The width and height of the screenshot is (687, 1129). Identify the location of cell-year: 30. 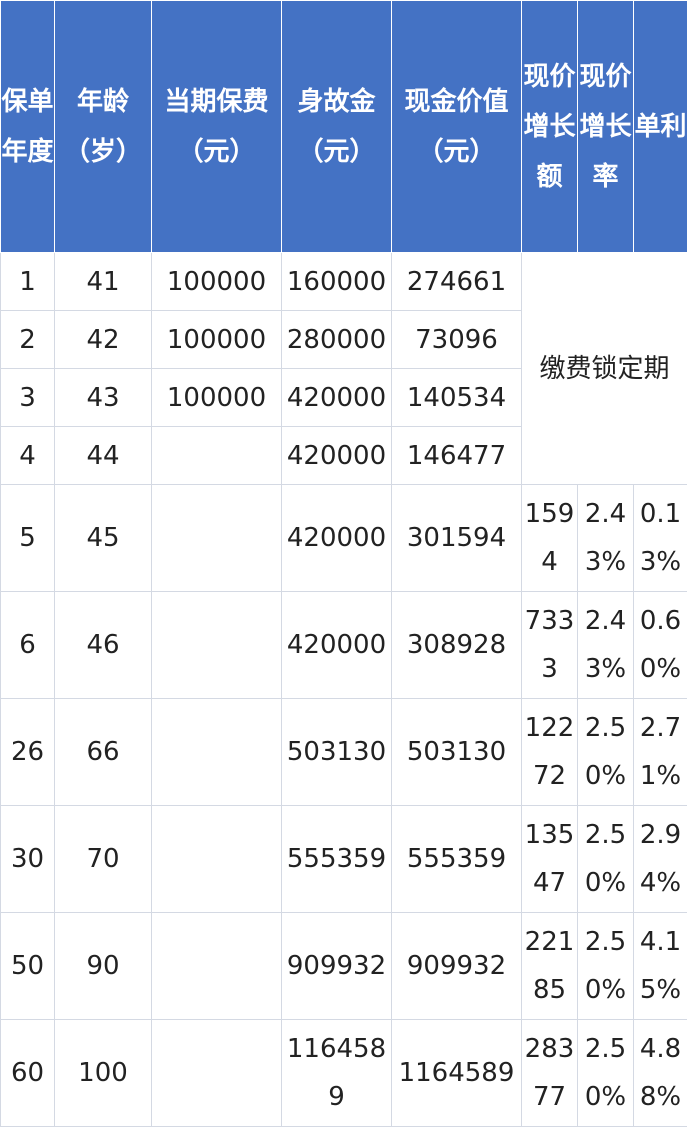
(27, 859).